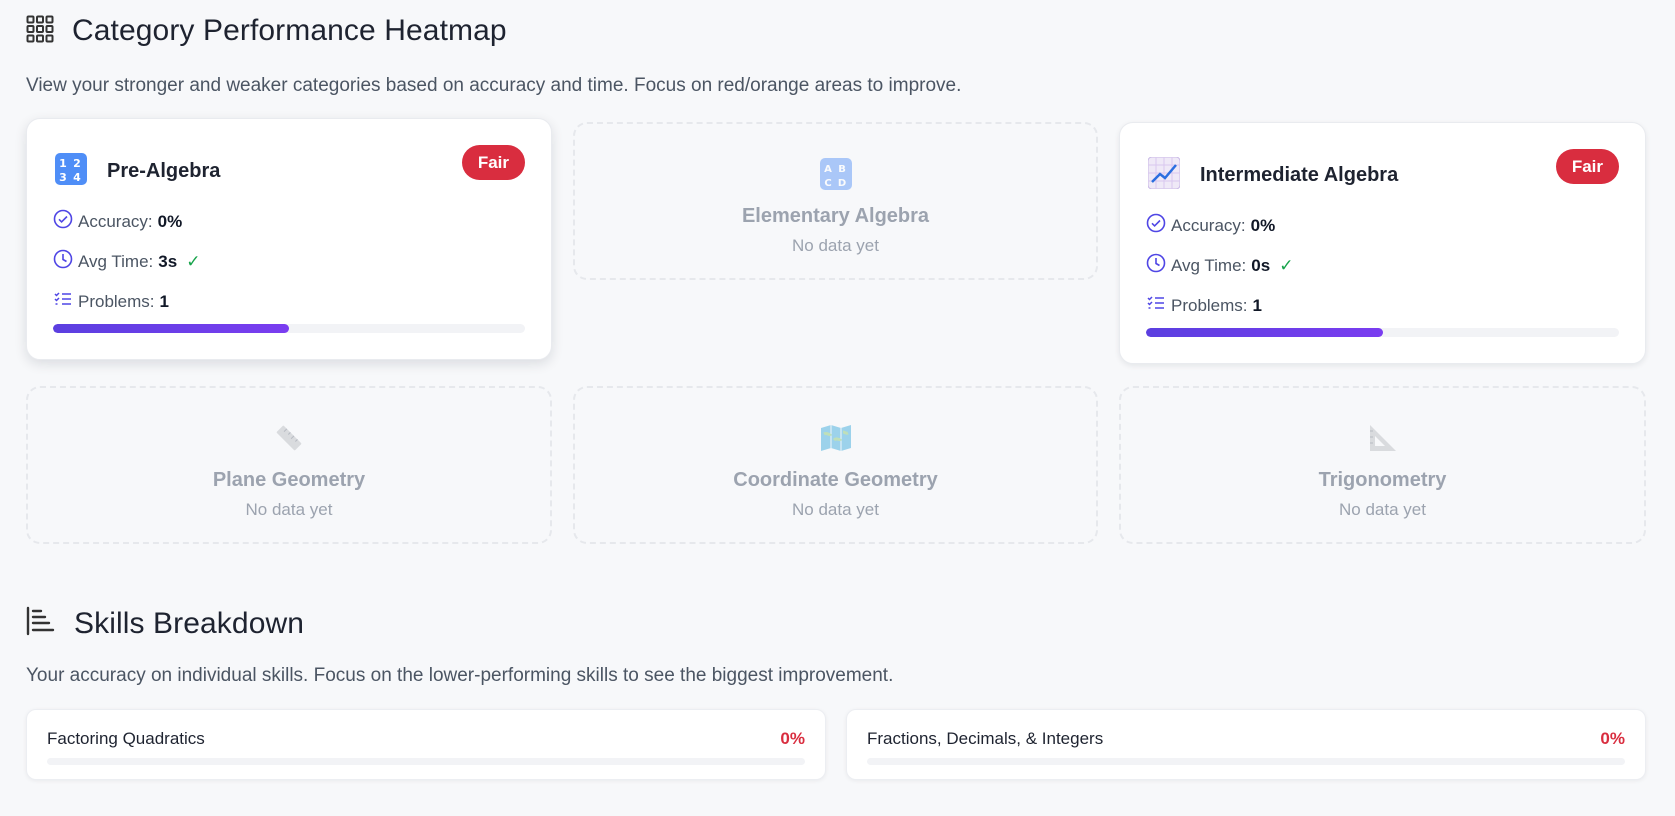 This screenshot has height=816, width=1675. Describe the element at coordinates (63, 177) in the screenshot. I see `svg-text: 3` at that location.